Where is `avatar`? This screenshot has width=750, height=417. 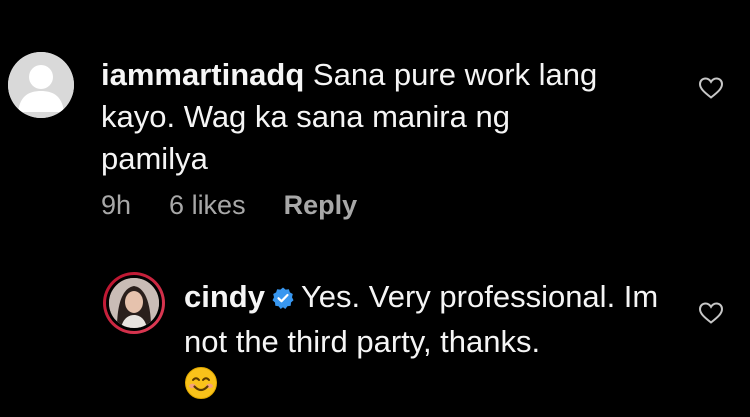 avatar is located at coordinates (134, 303).